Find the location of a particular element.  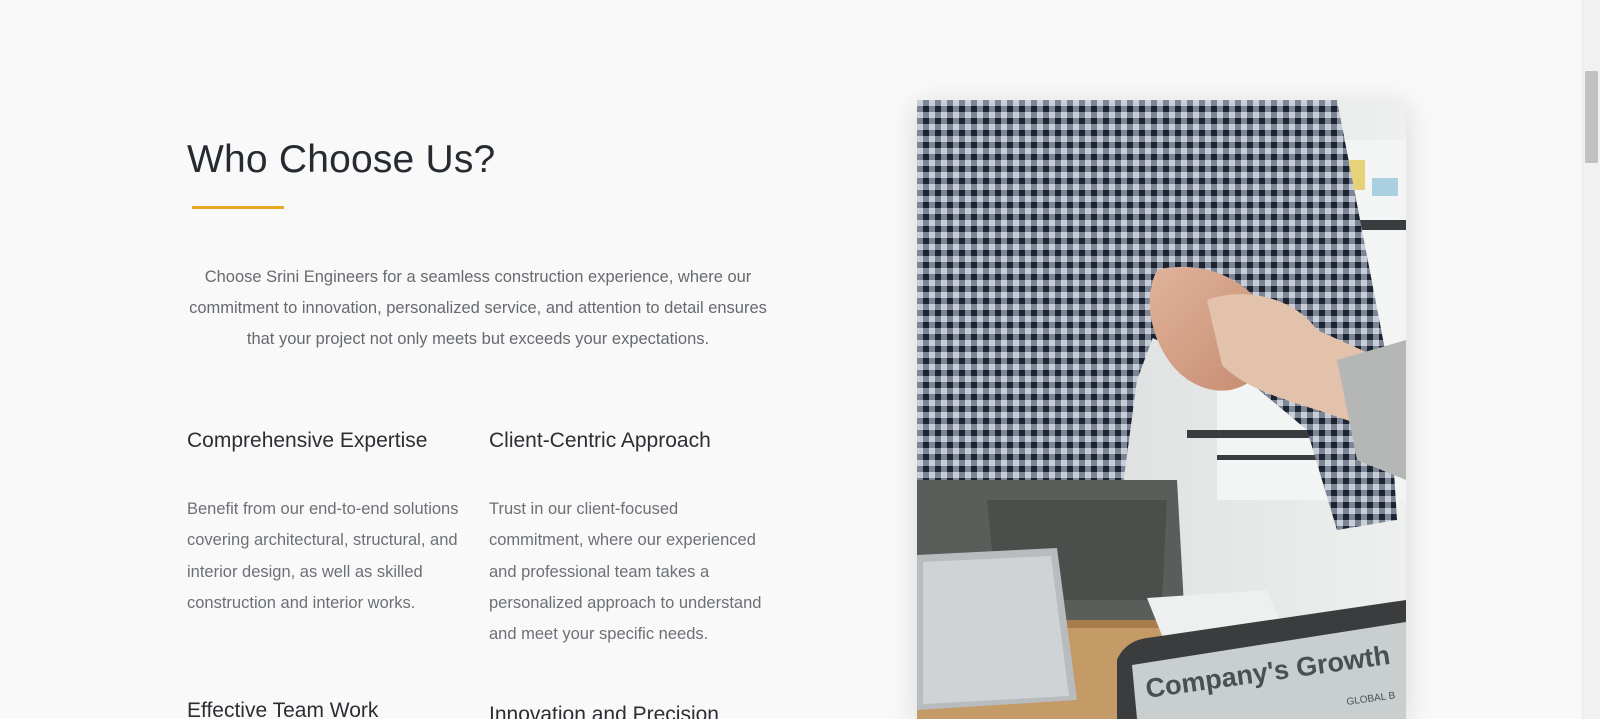

section-title: Who Choose Us? is located at coordinates (341, 159).